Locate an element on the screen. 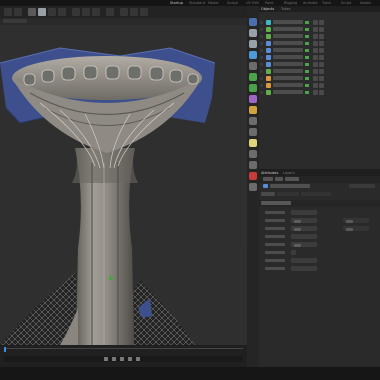  viewport-menu is located at coordinates (15, 21).